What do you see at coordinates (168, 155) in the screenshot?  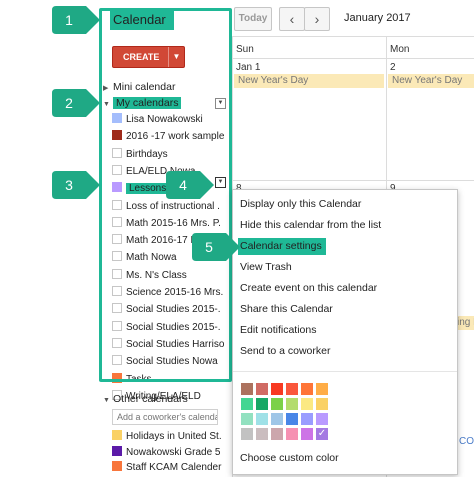 I see `calendar-list-item: Birthdays` at bounding box center [168, 155].